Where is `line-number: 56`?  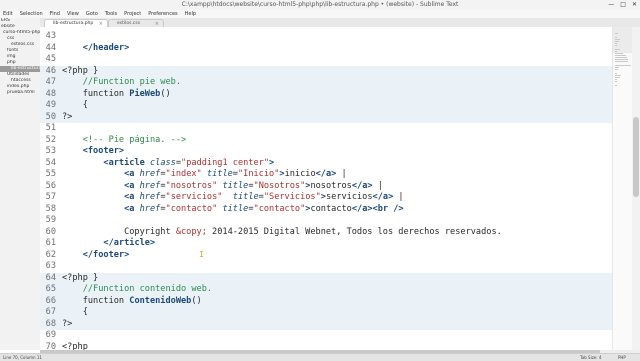 line-number: 56 is located at coordinates (50, 185).